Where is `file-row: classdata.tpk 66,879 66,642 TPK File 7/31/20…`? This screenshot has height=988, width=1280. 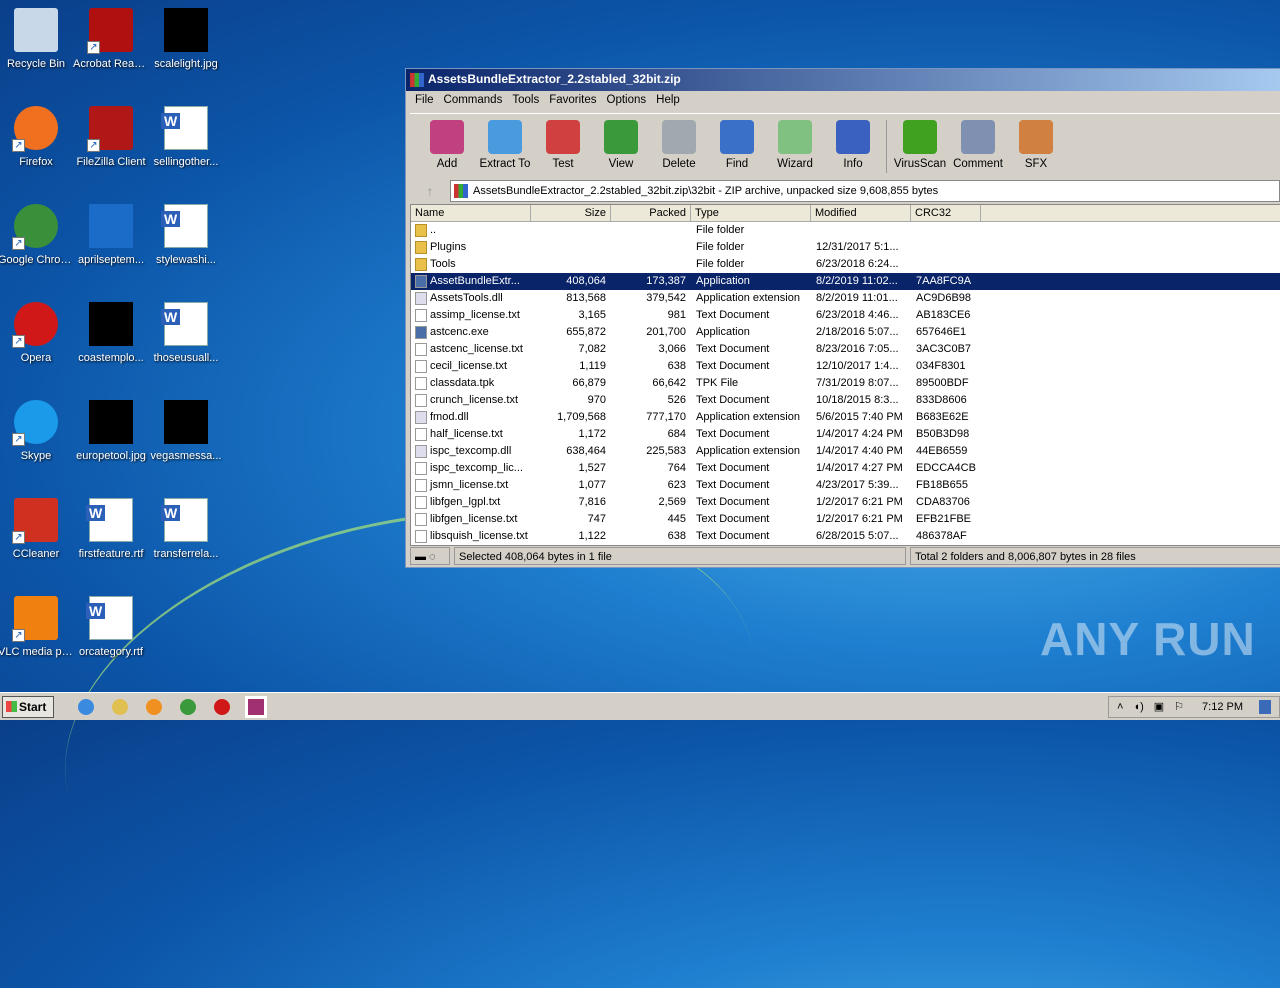
file-row: classdata.tpk 66,879 66,642 TPK File 7/31/20… is located at coordinates (845, 383).